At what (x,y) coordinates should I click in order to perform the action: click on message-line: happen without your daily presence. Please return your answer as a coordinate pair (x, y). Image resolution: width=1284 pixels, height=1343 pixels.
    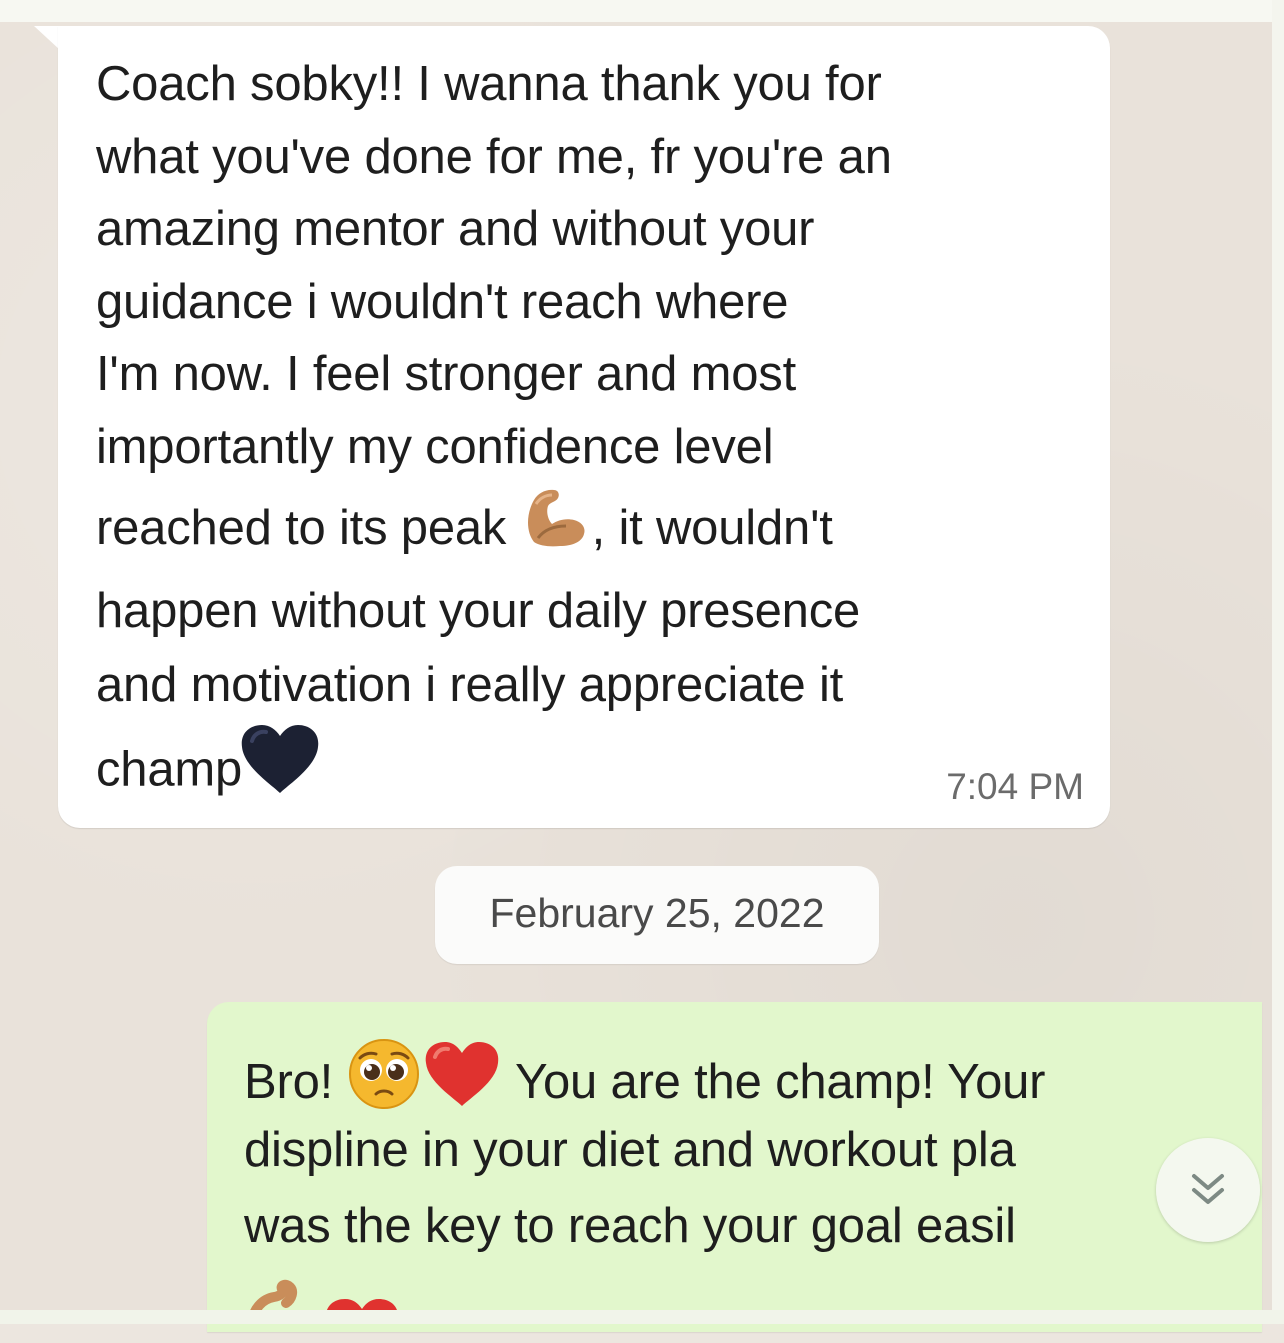
    Looking at the image, I should click on (478, 611).